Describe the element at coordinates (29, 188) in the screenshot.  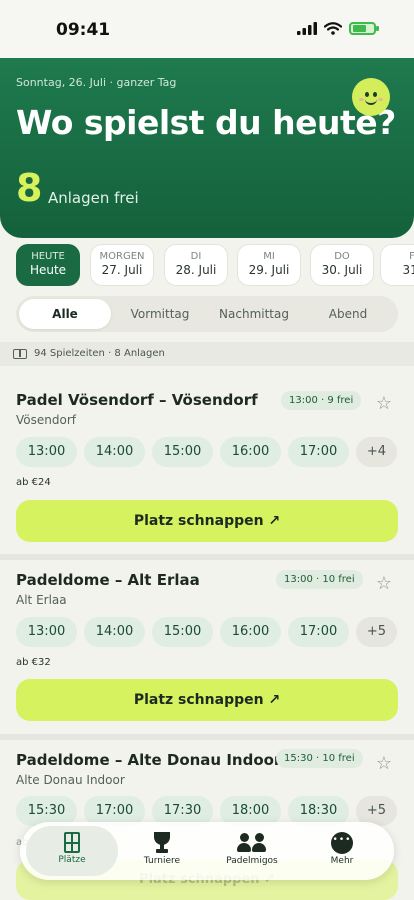
I see `free-venues-count: 8` at that location.